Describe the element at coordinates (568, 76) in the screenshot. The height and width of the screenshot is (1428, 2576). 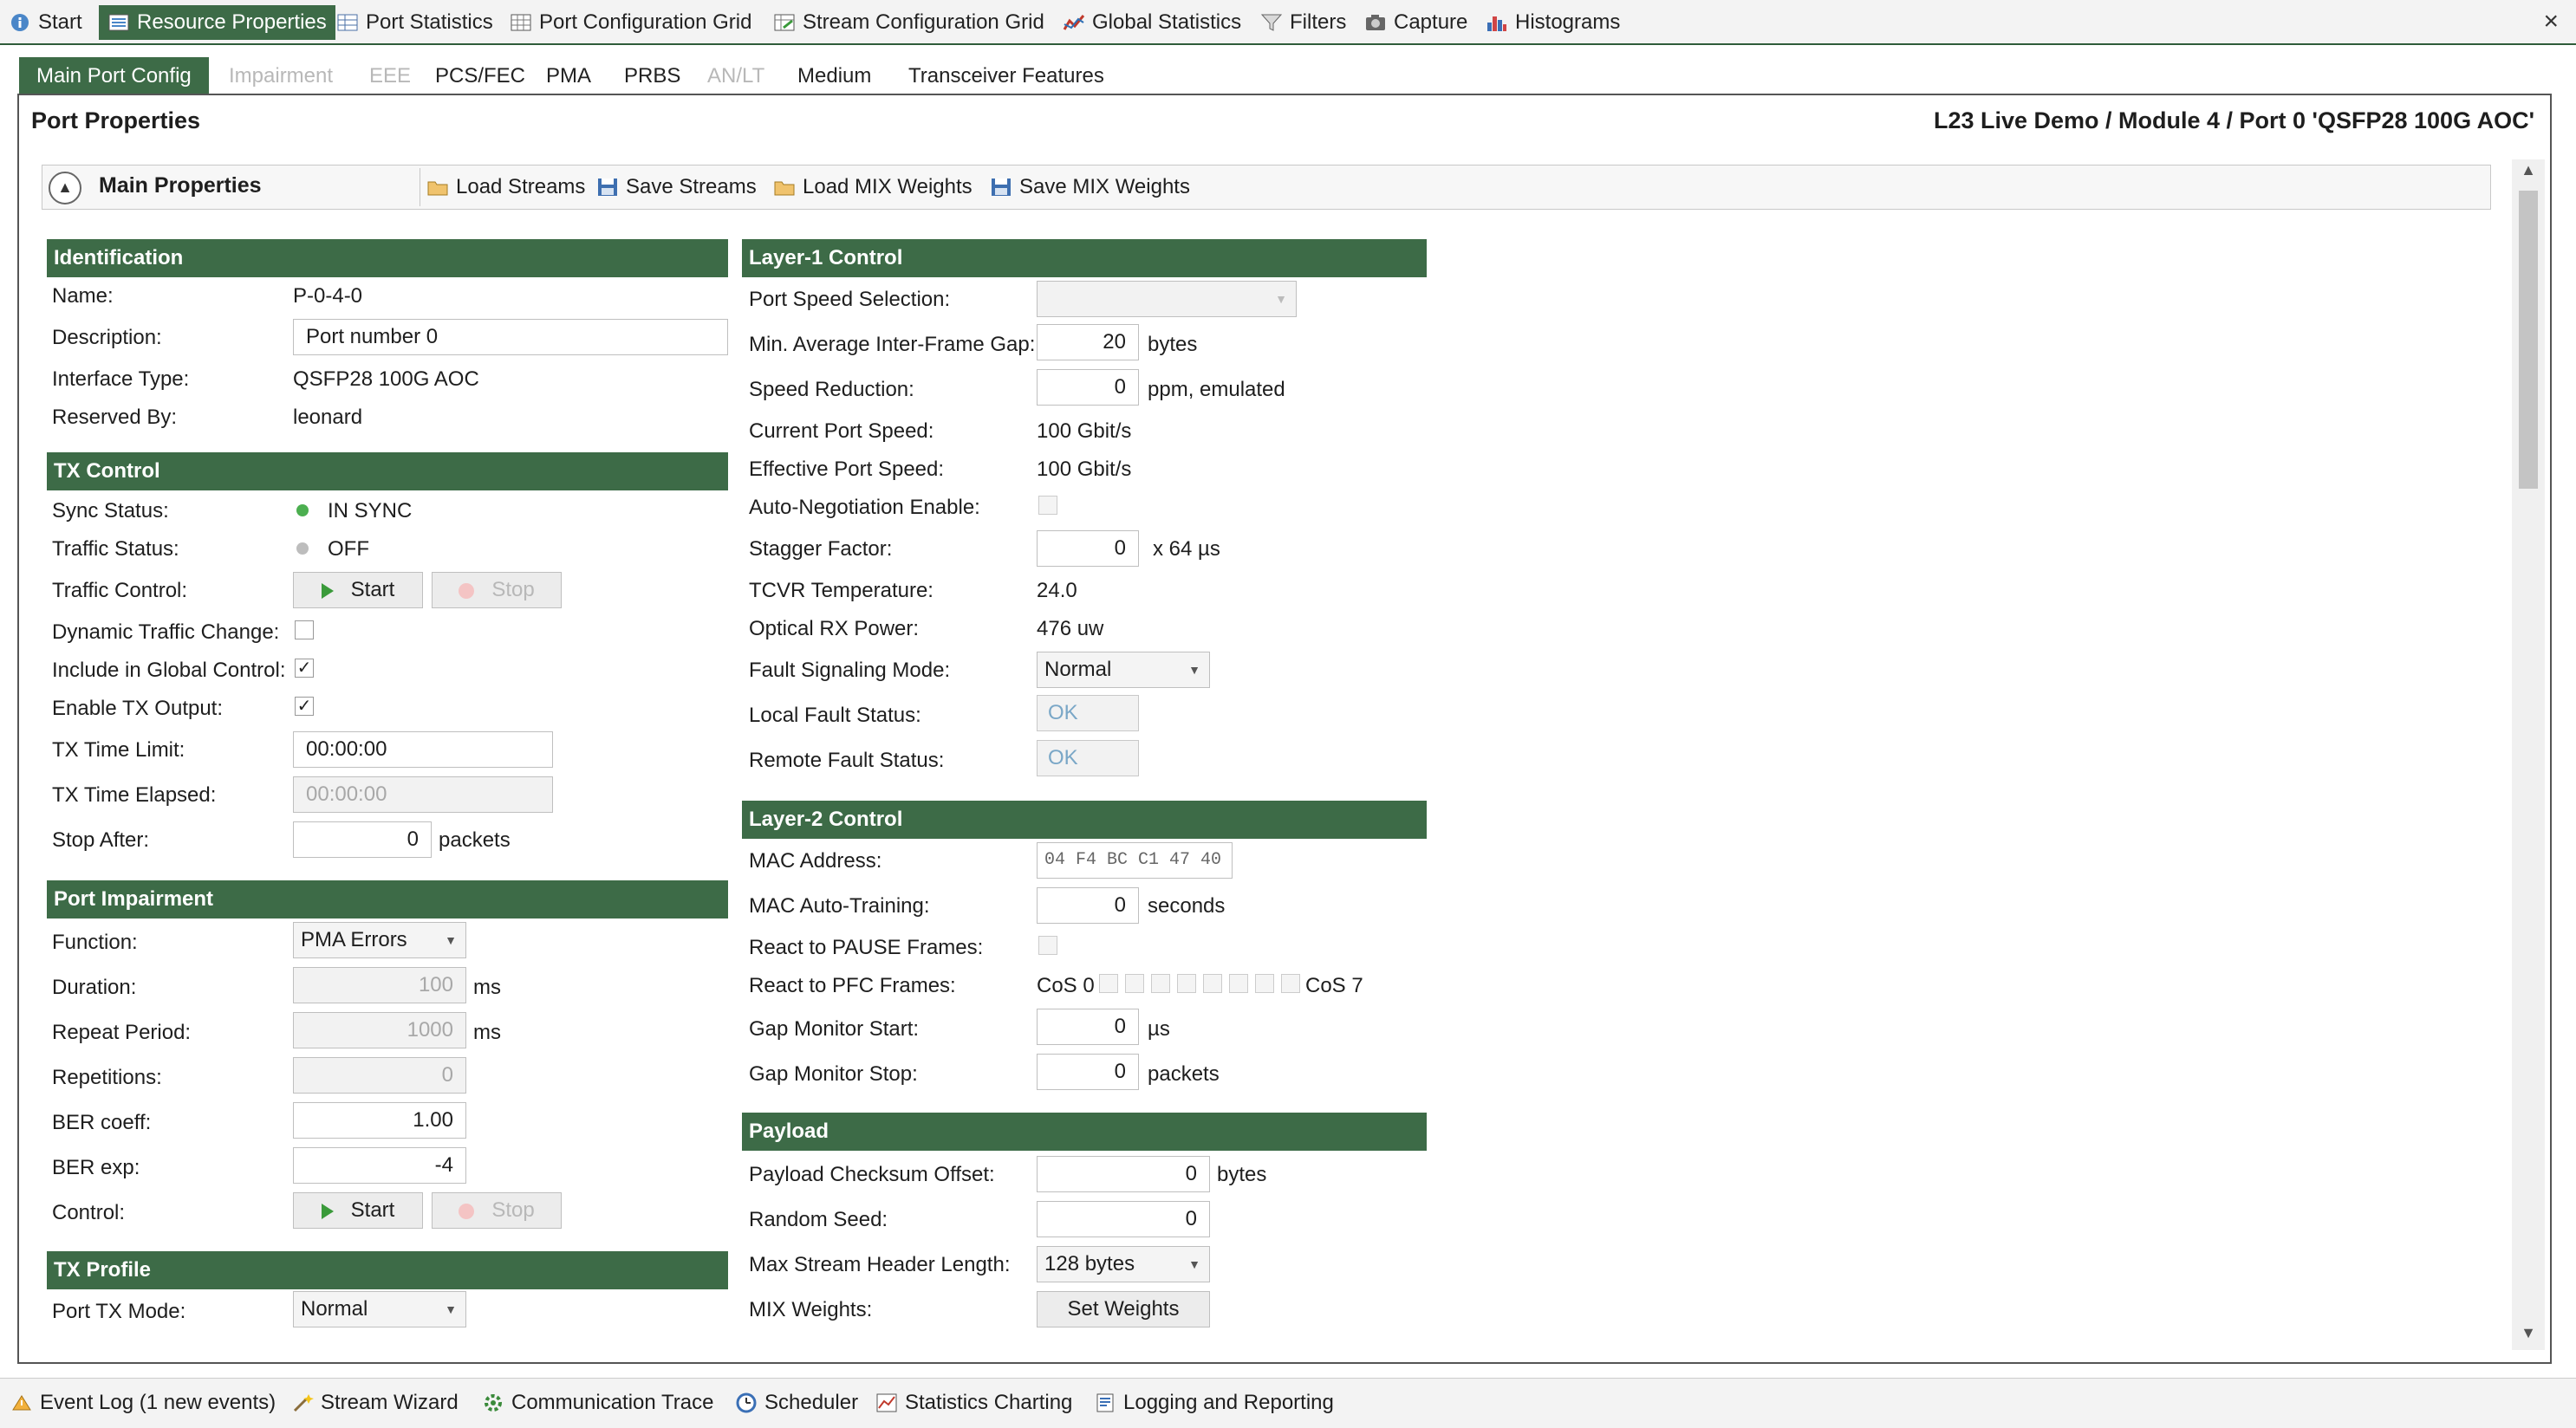
I see `subtab-pma: PMA` at that location.